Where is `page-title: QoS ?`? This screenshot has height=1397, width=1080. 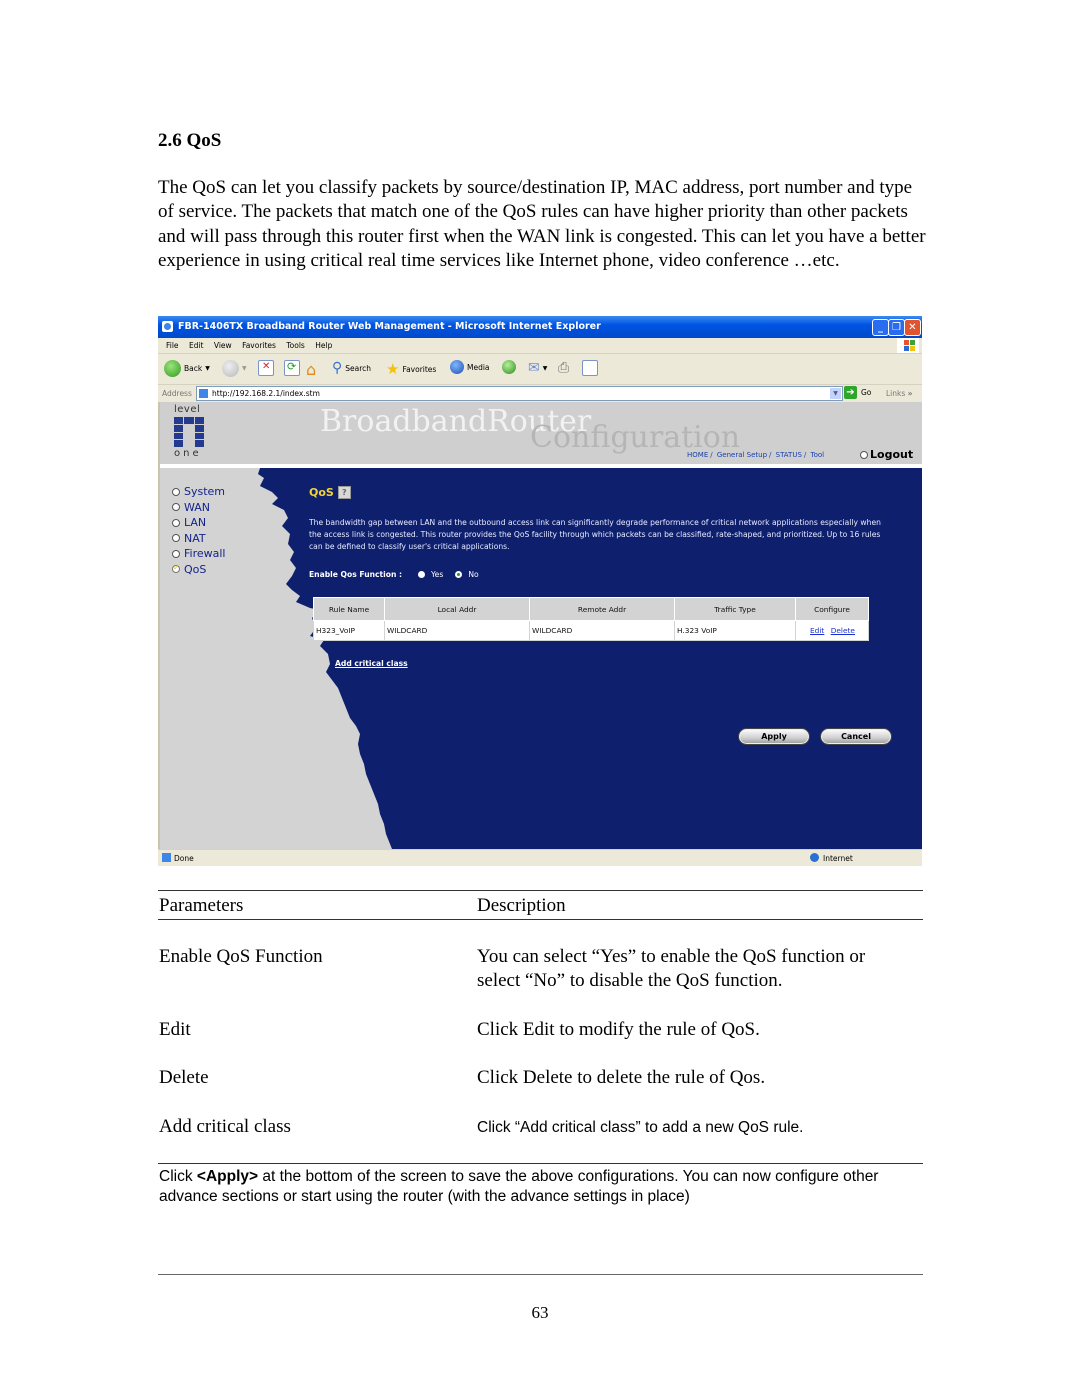
page-title: QoS ? is located at coordinates (330, 492).